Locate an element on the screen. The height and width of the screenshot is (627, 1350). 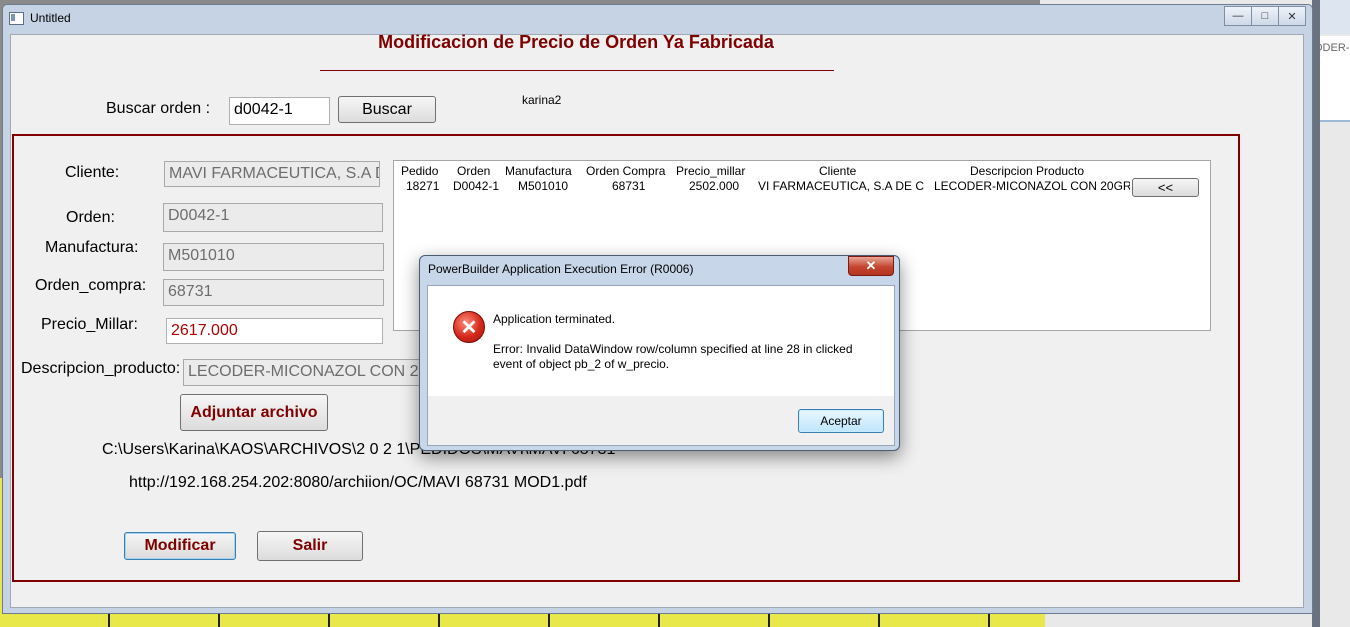
background-toolbar is located at coordinates (1335, 17).